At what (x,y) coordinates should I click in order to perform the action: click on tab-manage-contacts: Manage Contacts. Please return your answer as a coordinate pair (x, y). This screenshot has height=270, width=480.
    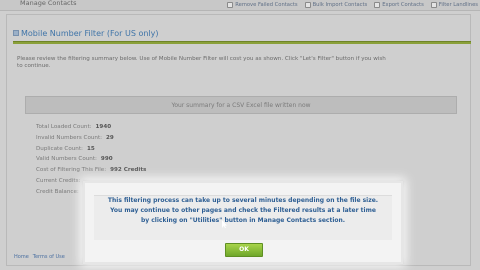
    Looking at the image, I should click on (80, 4).